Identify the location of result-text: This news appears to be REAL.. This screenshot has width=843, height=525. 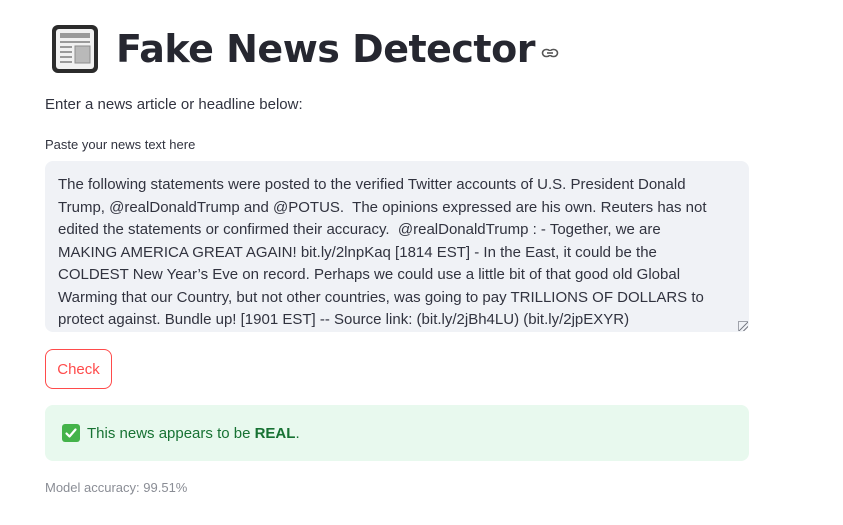
(193, 433).